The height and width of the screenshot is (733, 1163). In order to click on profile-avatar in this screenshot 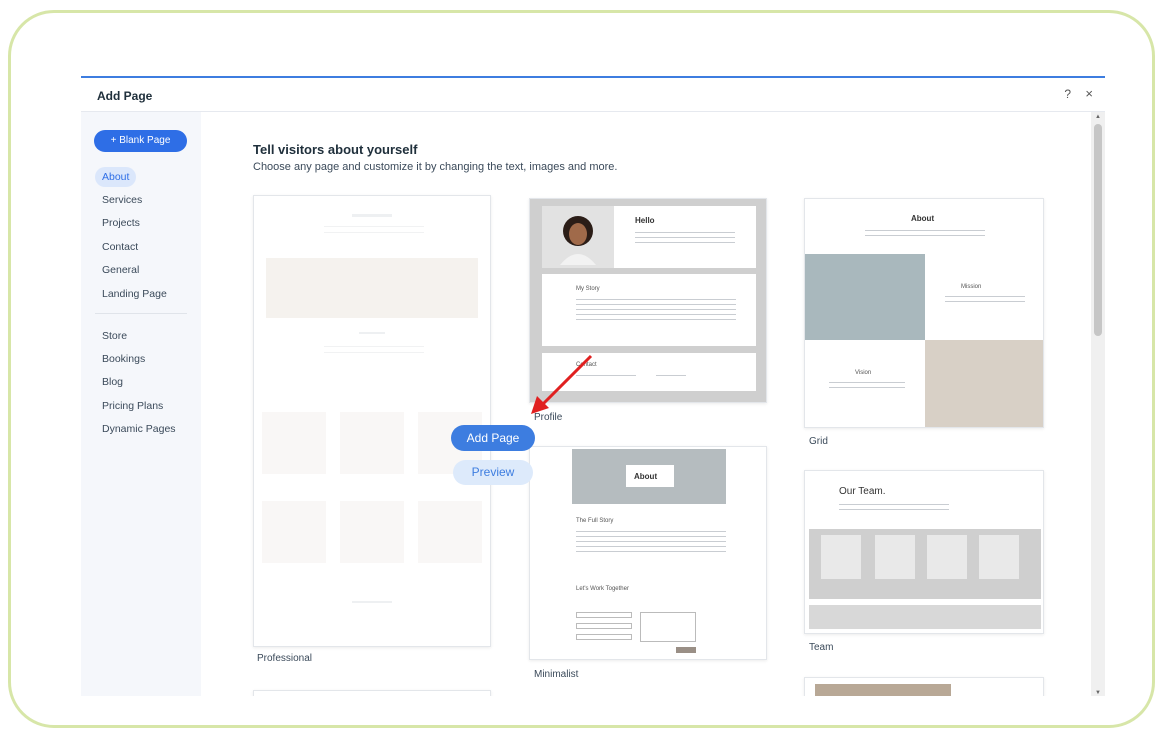, I will do `click(578, 240)`.